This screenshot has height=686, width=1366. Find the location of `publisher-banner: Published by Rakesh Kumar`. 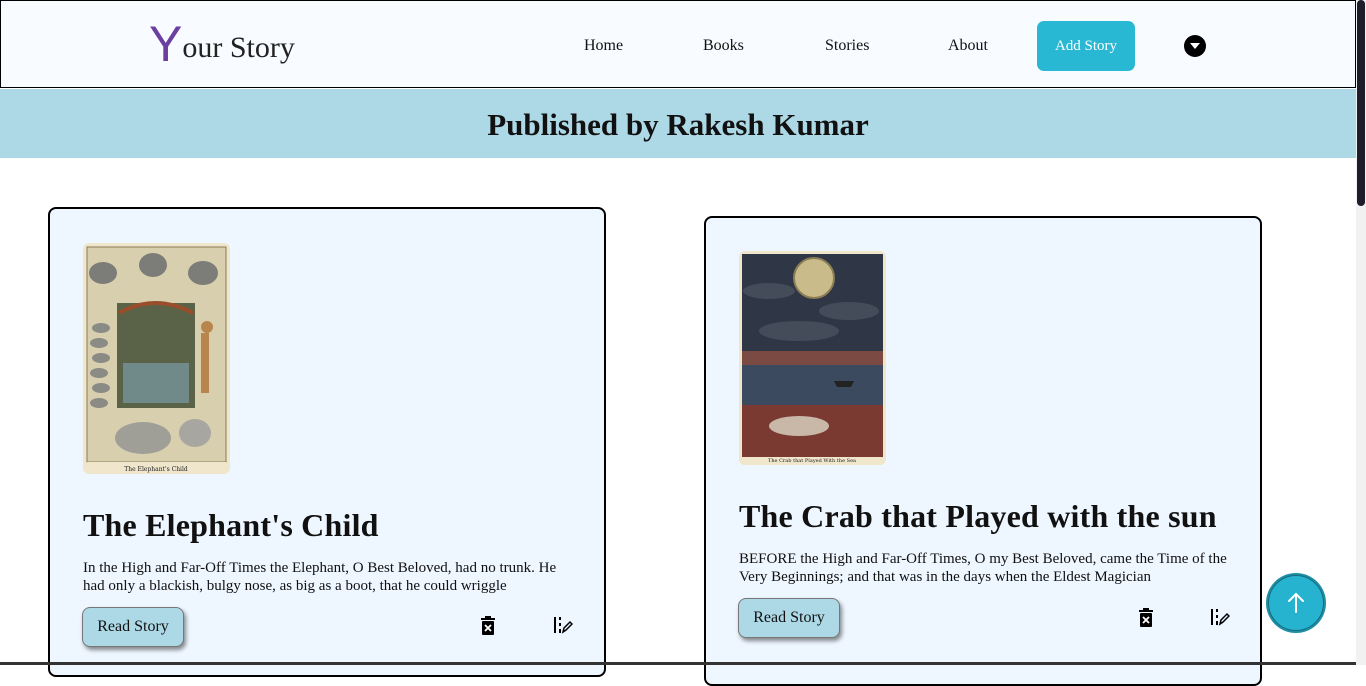

publisher-banner: Published by Rakesh Kumar is located at coordinates (678, 123).